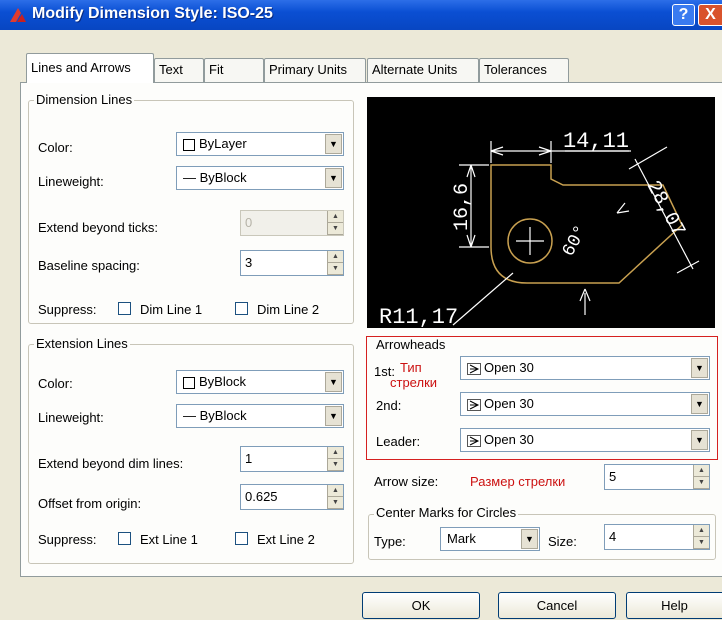 The height and width of the screenshot is (620, 722). I want to click on dim-lineweight-label: Lineweight:, so click(71, 181).